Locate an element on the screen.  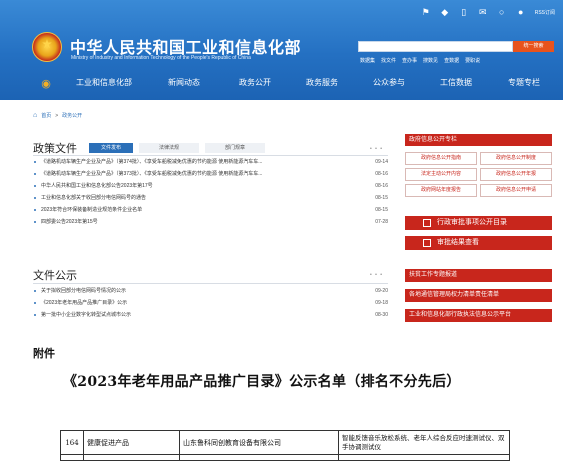
cell-category: 健康促进产品 is located at coordinates (131, 442).